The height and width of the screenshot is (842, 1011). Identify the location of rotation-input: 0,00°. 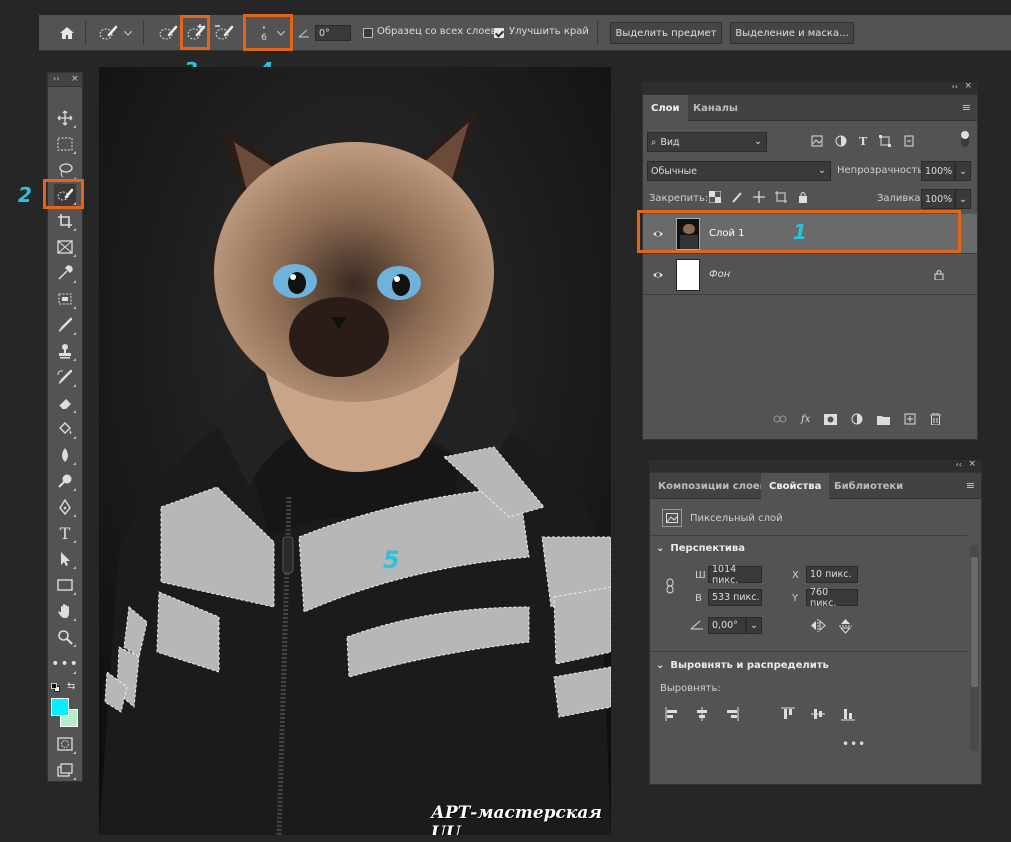
(727, 625).